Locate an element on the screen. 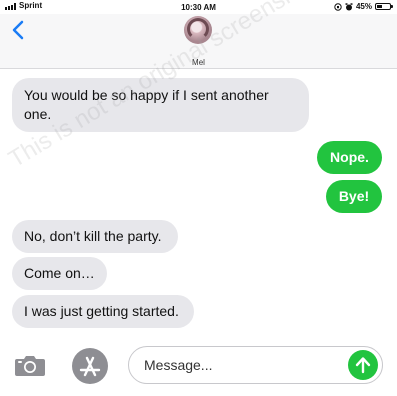 The image size is (397, 396). message-input-box is located at coordinates (255, 365).